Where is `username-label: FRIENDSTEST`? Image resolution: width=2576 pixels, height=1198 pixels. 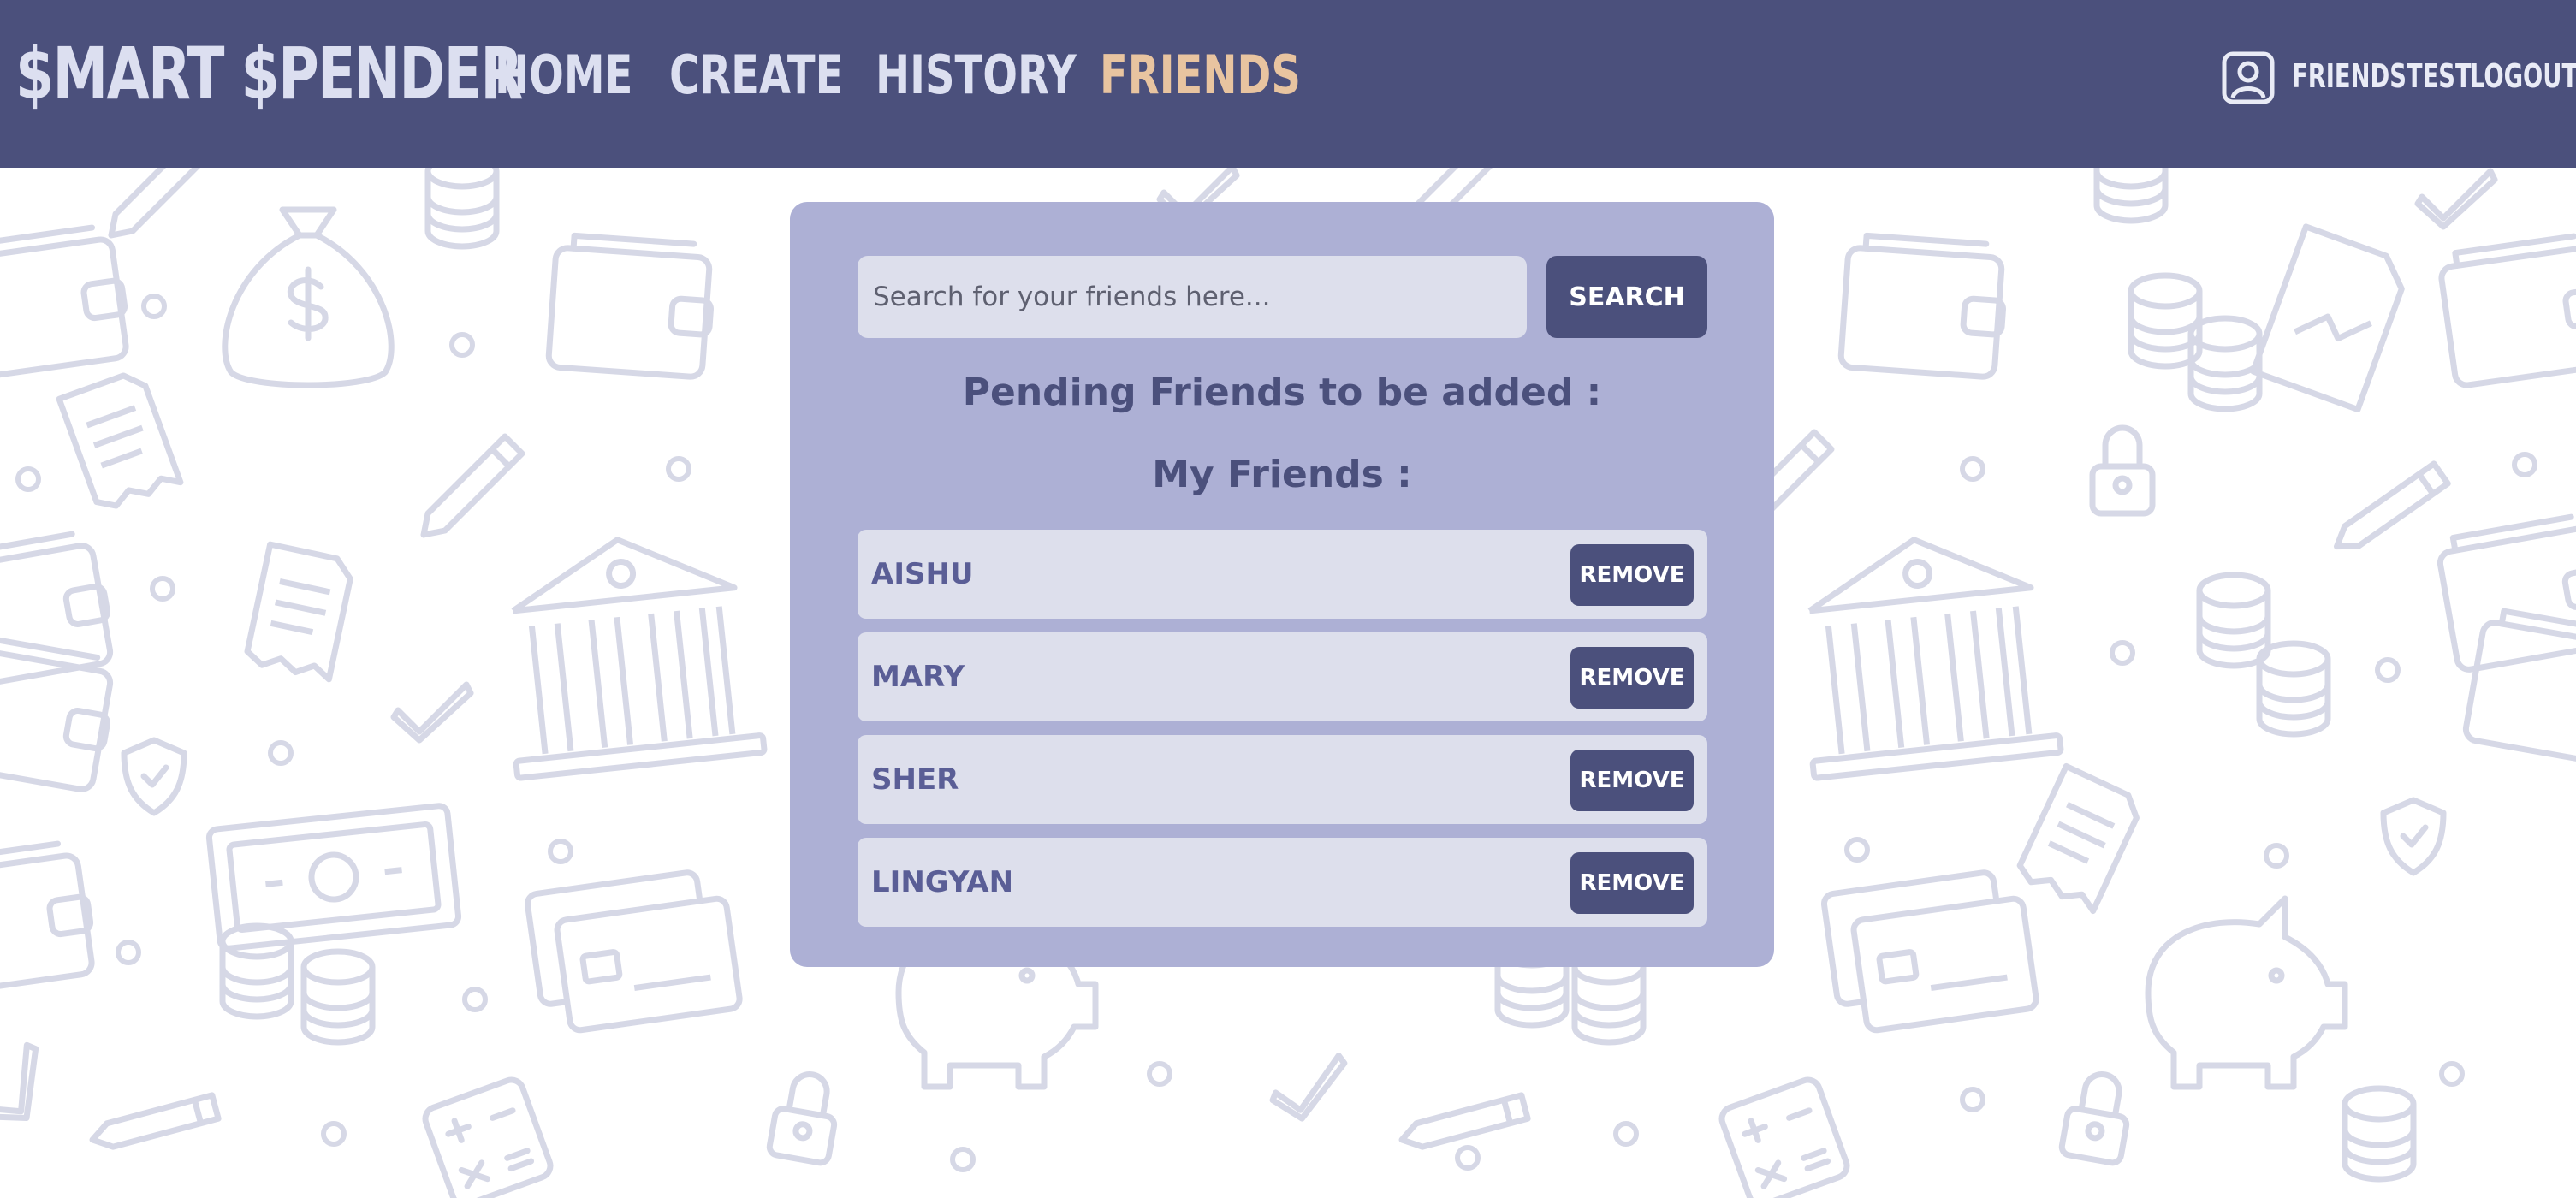
username-label: FRIENDSTEST is located at coordinates (2382, 77).